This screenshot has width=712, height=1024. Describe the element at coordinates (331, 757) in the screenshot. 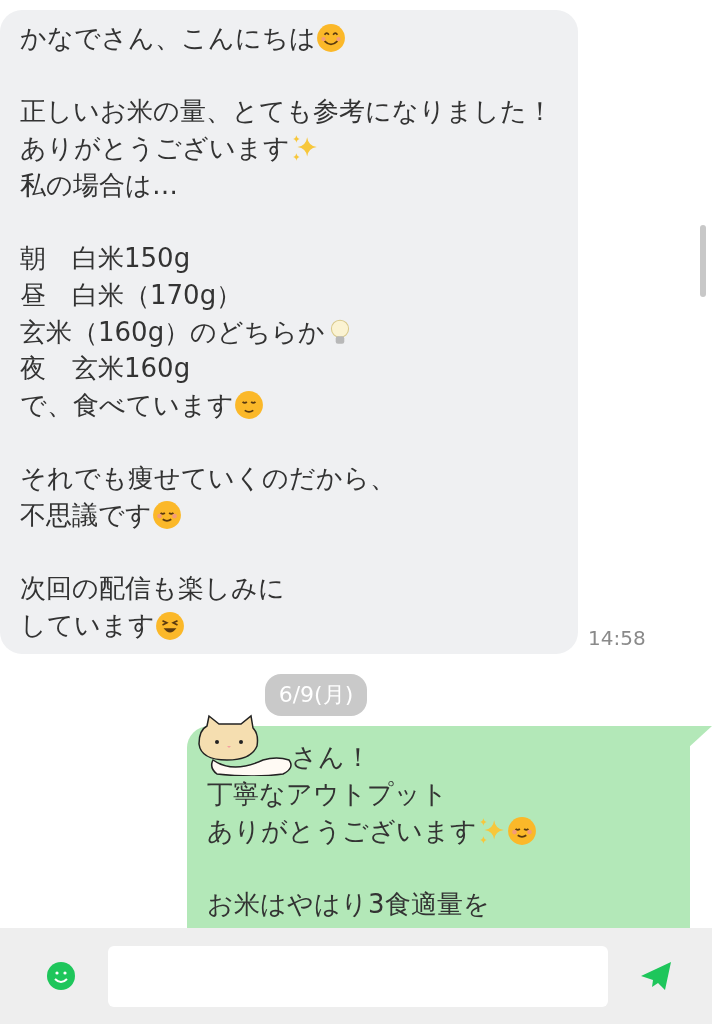

I see `message-text: さん！` at that location.